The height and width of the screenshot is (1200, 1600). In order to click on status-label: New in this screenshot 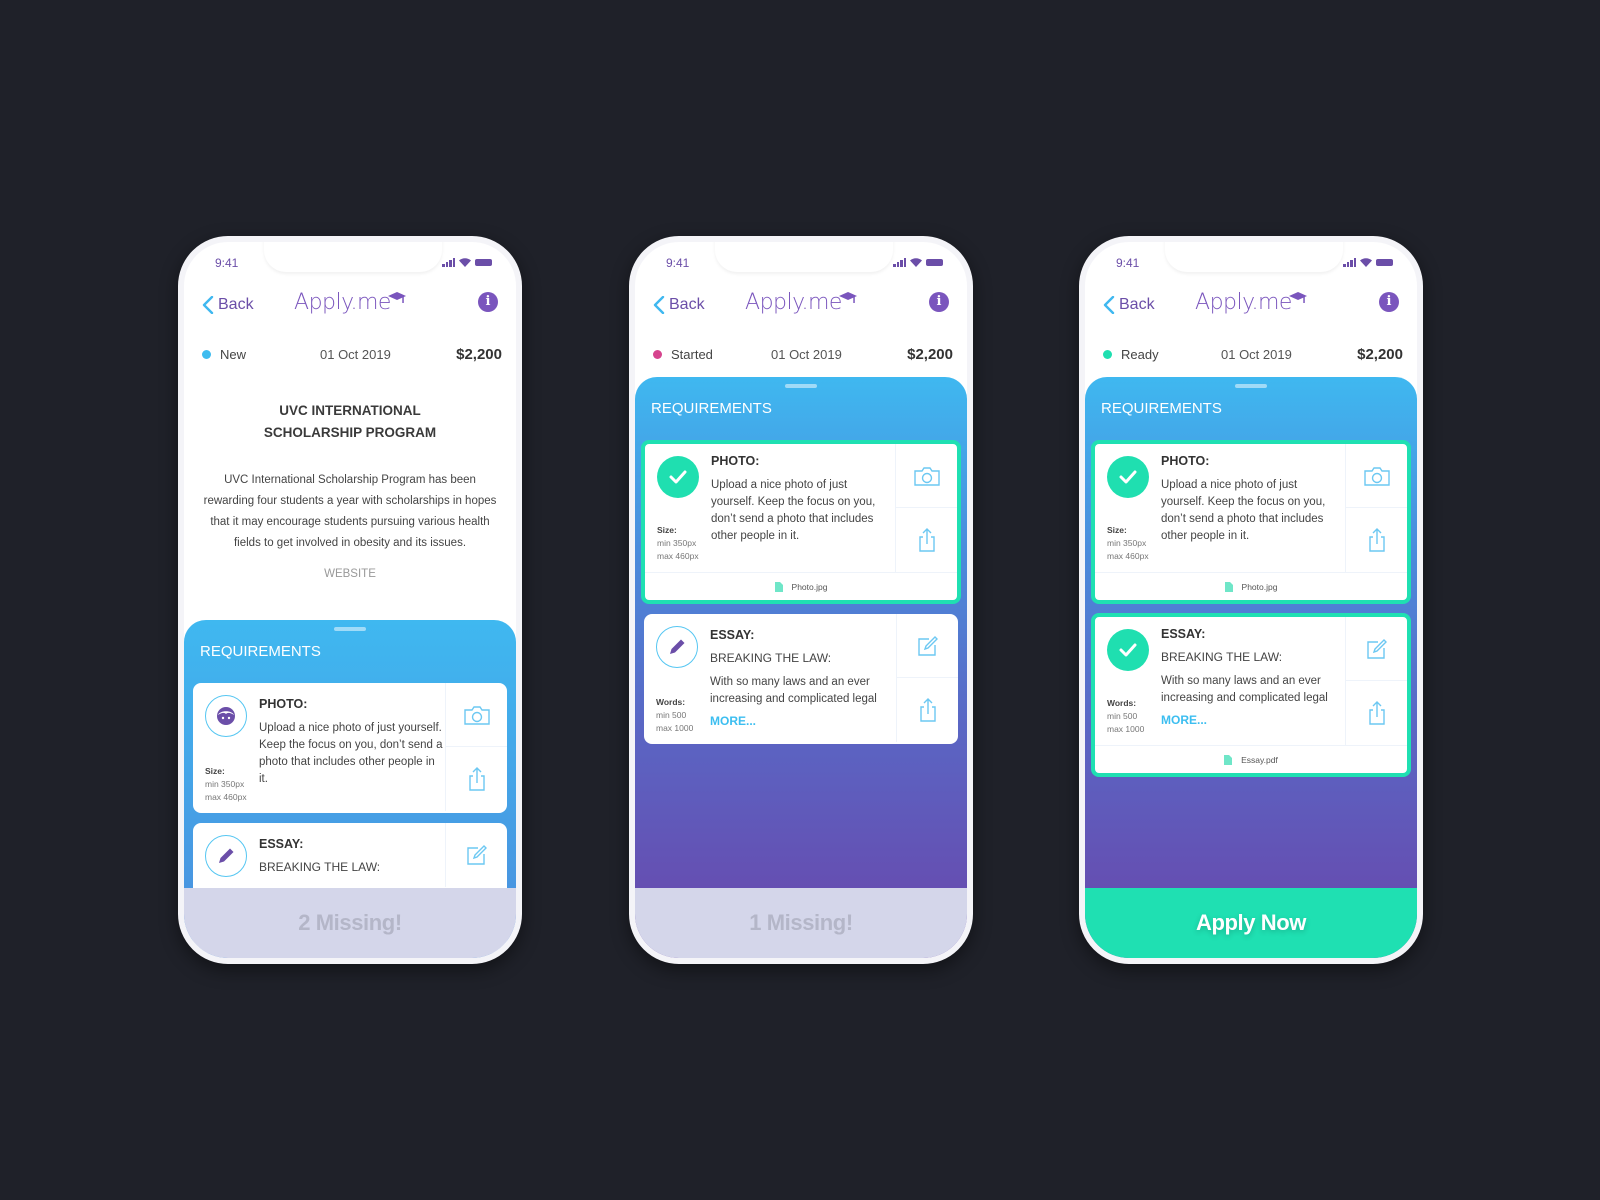, I will do `click(233, 354)`.